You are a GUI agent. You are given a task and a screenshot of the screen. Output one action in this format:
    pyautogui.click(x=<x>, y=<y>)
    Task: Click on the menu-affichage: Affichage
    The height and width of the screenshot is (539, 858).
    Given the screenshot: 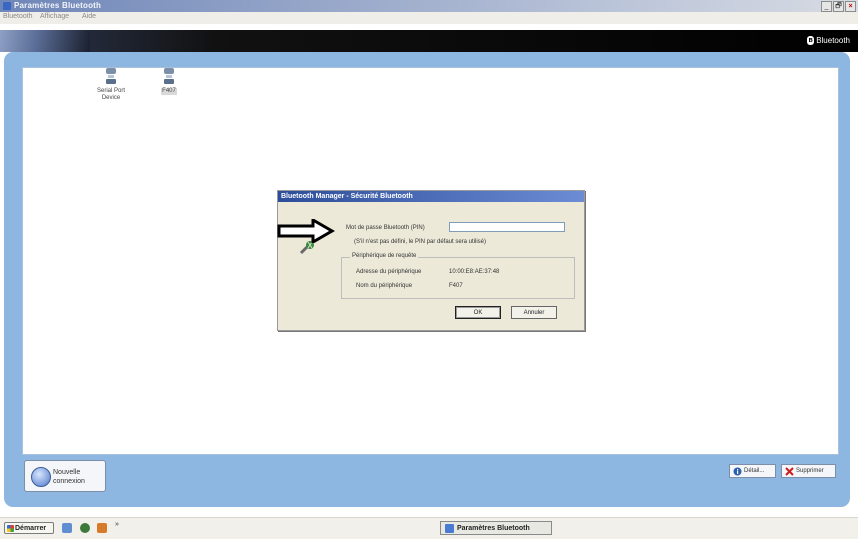 What is the action you would take?
    pyautogui.click(x=54, y=16)
    